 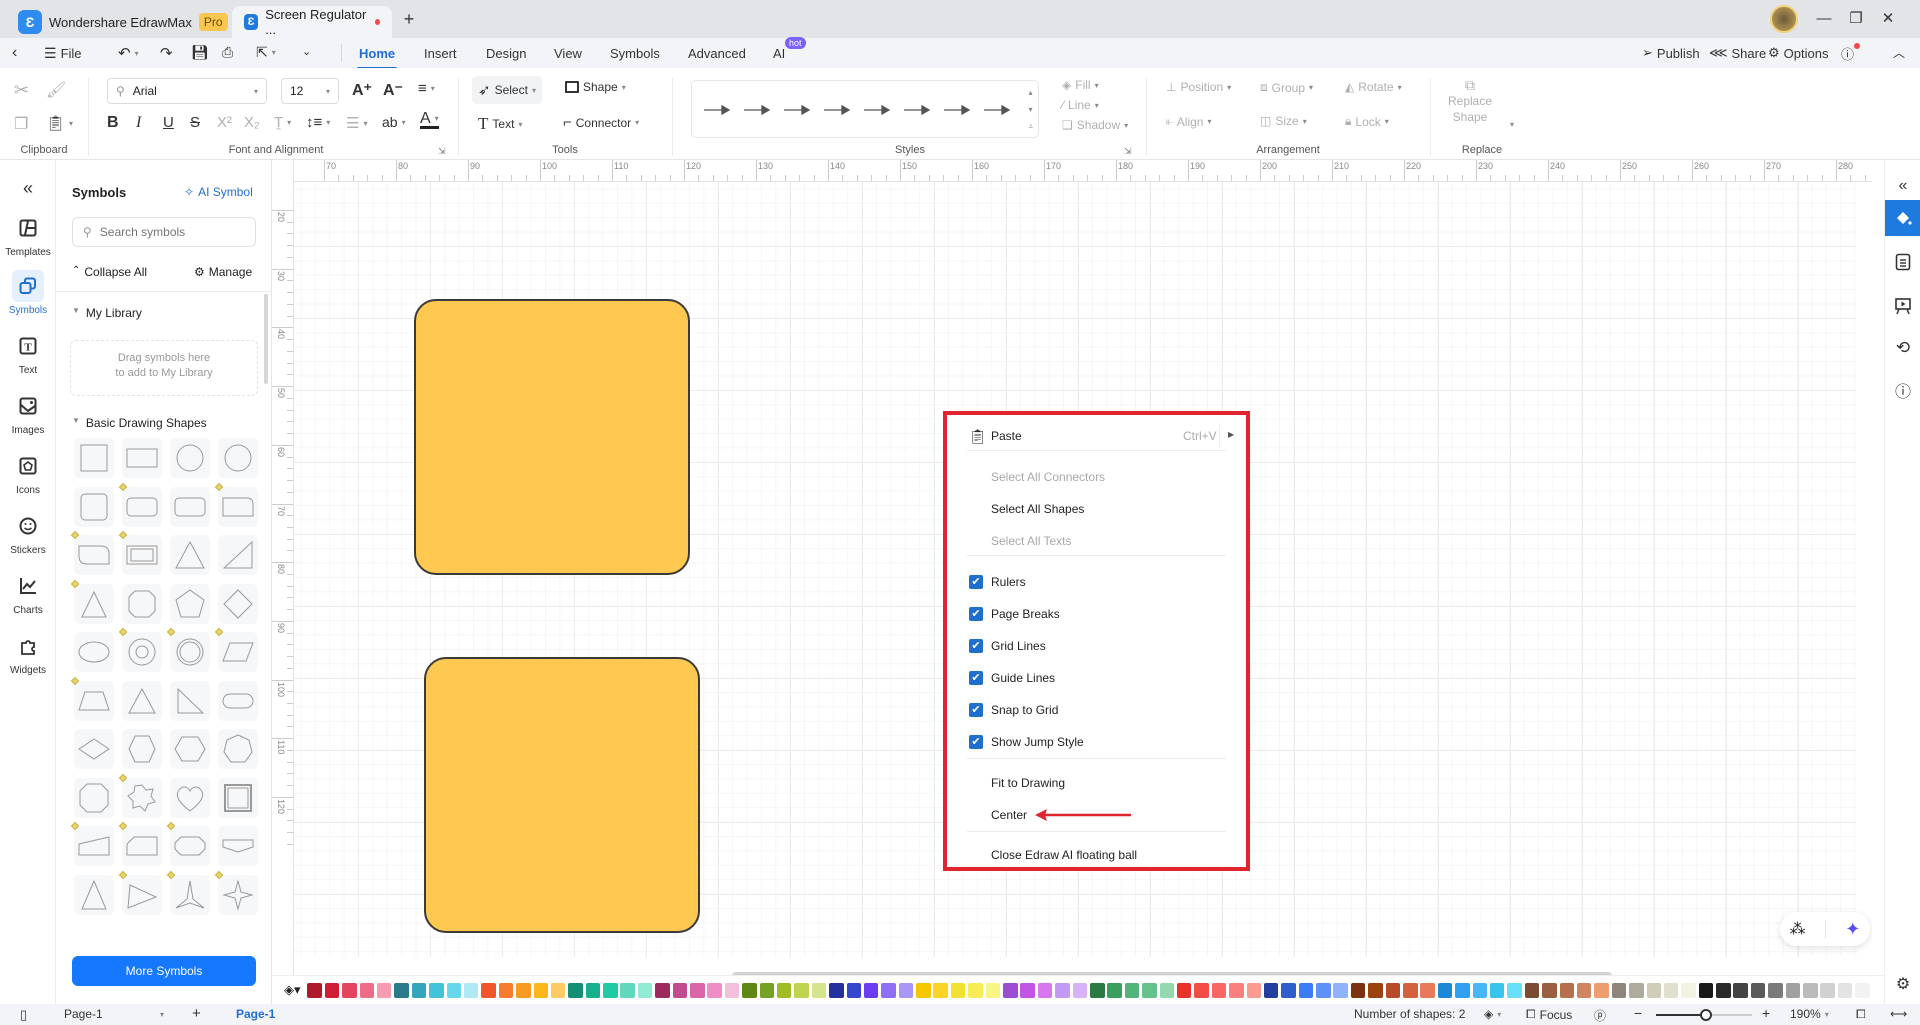 What do you see at coordinates (109, 272) in the screenshot?
I see `collapse-all-button: ⌃ Collapse All` at bounding box center [109, 272].